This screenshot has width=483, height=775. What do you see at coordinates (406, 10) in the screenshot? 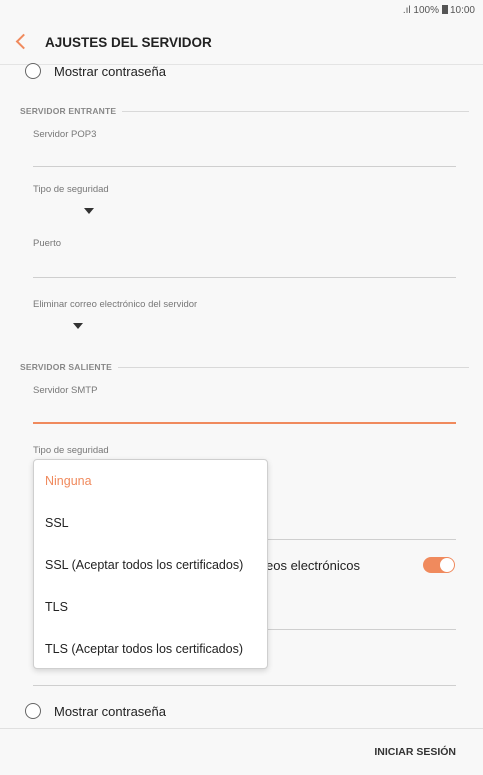
I see `signal-icon: .ıl` at bounding box center [406, 10].